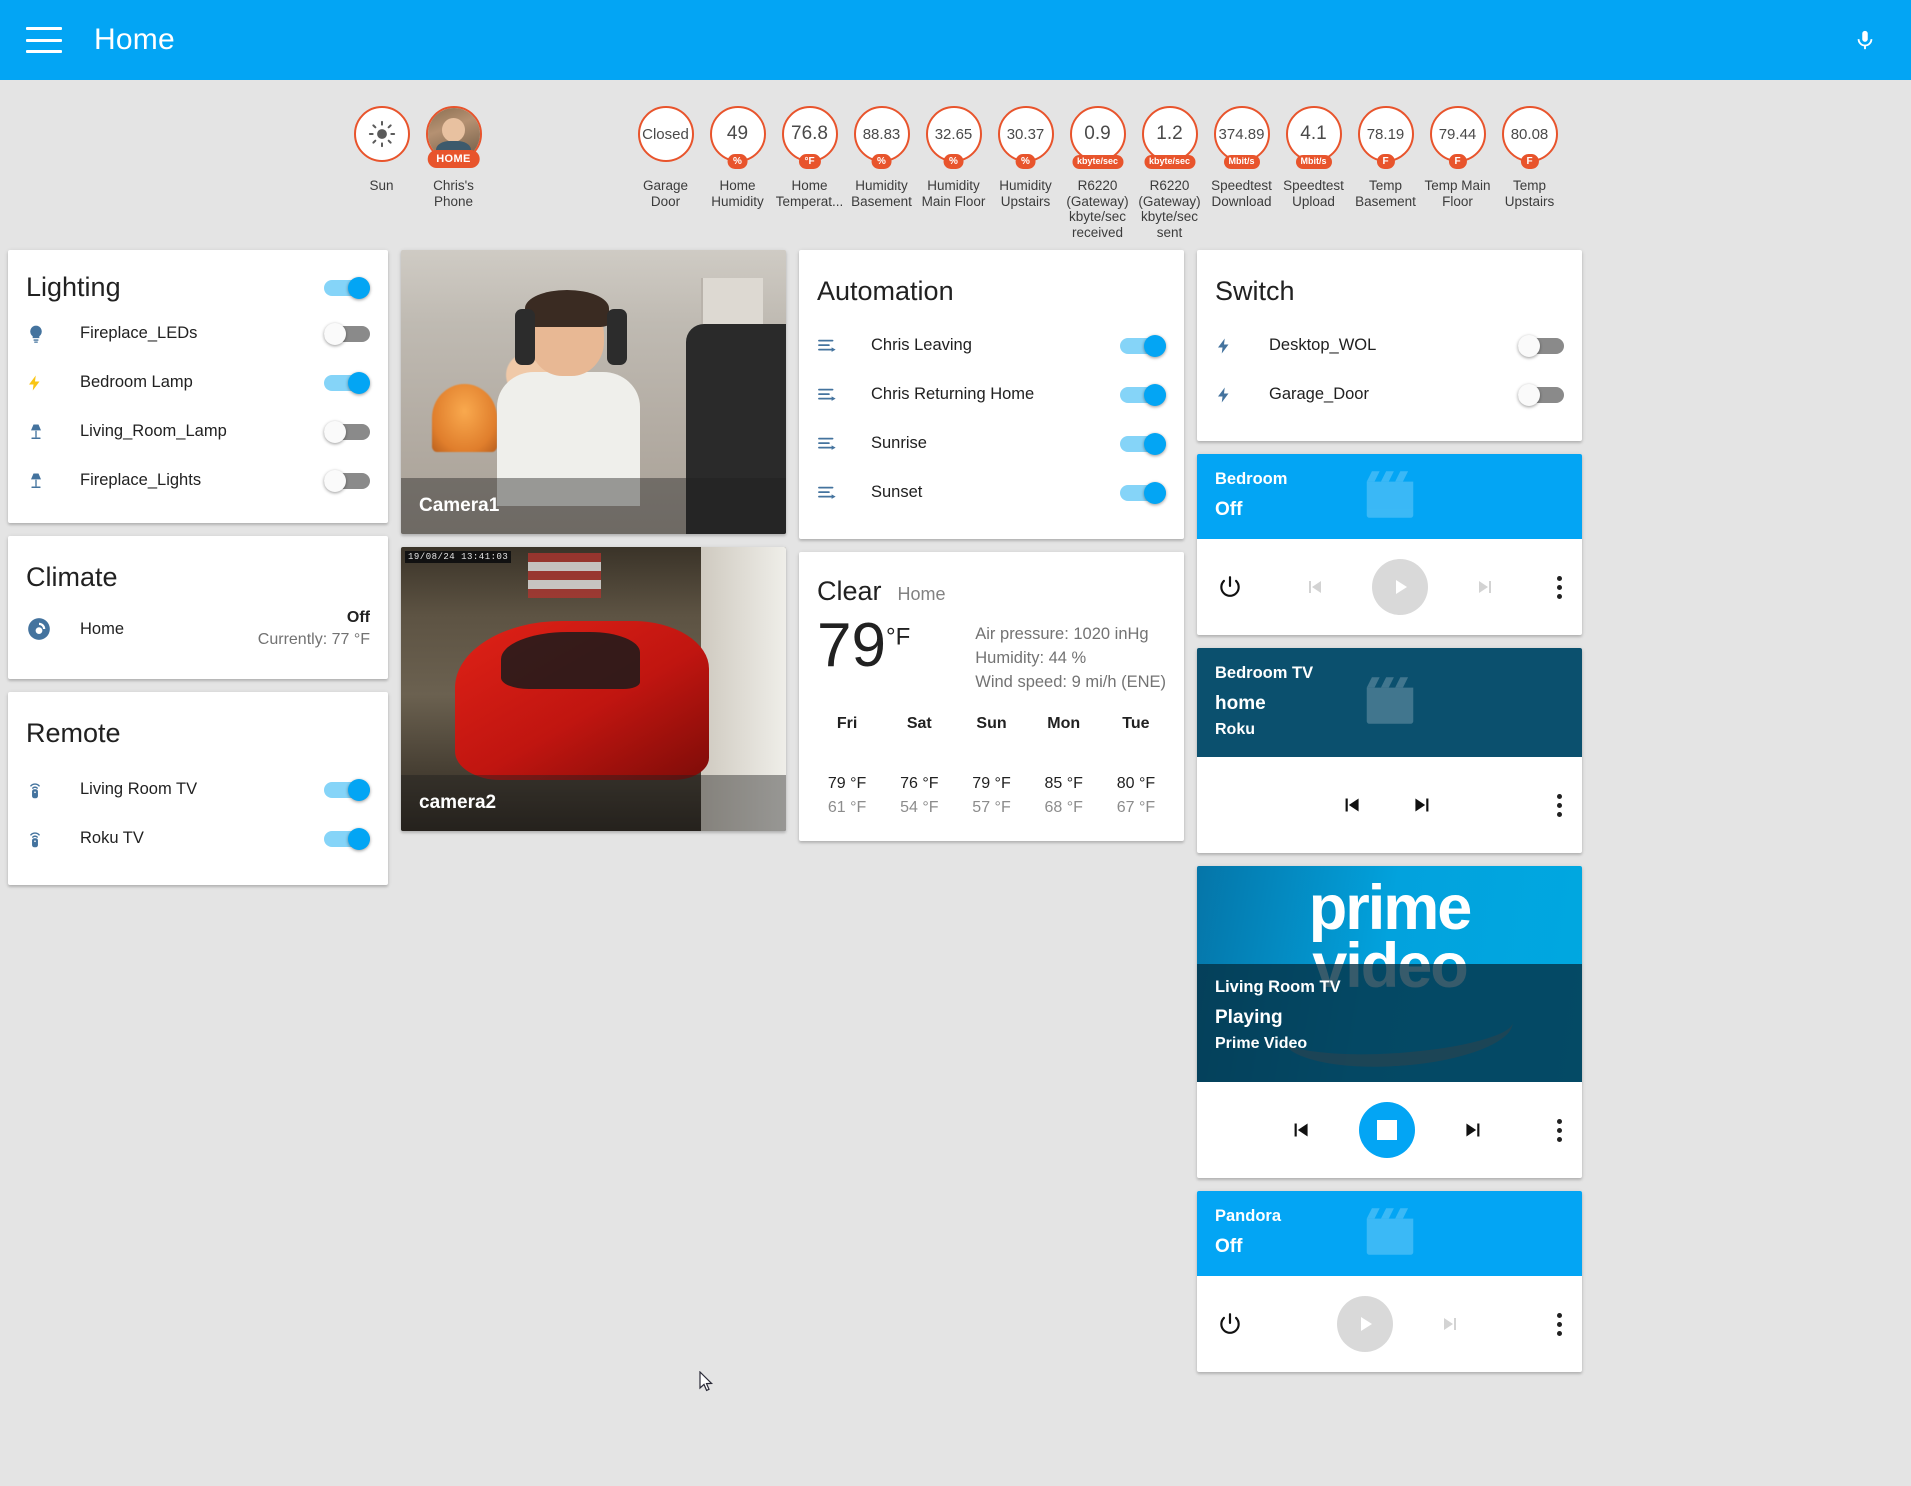 The height and width of the screenshot is (1486, 1911). Describe the element at coordinates (1314, 157) in the screenshot. I see `badge-speedtest-upload: 4.1 Mbit/s Speedtest Upload` at that location.